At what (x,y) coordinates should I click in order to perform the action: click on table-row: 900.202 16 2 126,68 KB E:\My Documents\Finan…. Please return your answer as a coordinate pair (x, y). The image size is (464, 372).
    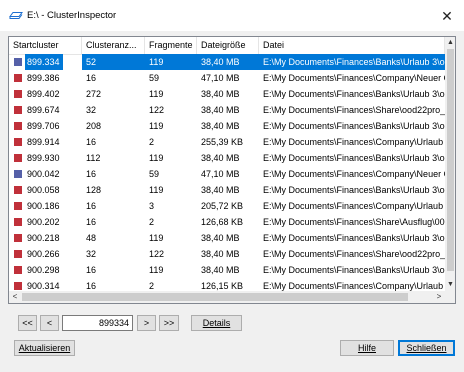
    Looking at the image, I should click on (227, 222).